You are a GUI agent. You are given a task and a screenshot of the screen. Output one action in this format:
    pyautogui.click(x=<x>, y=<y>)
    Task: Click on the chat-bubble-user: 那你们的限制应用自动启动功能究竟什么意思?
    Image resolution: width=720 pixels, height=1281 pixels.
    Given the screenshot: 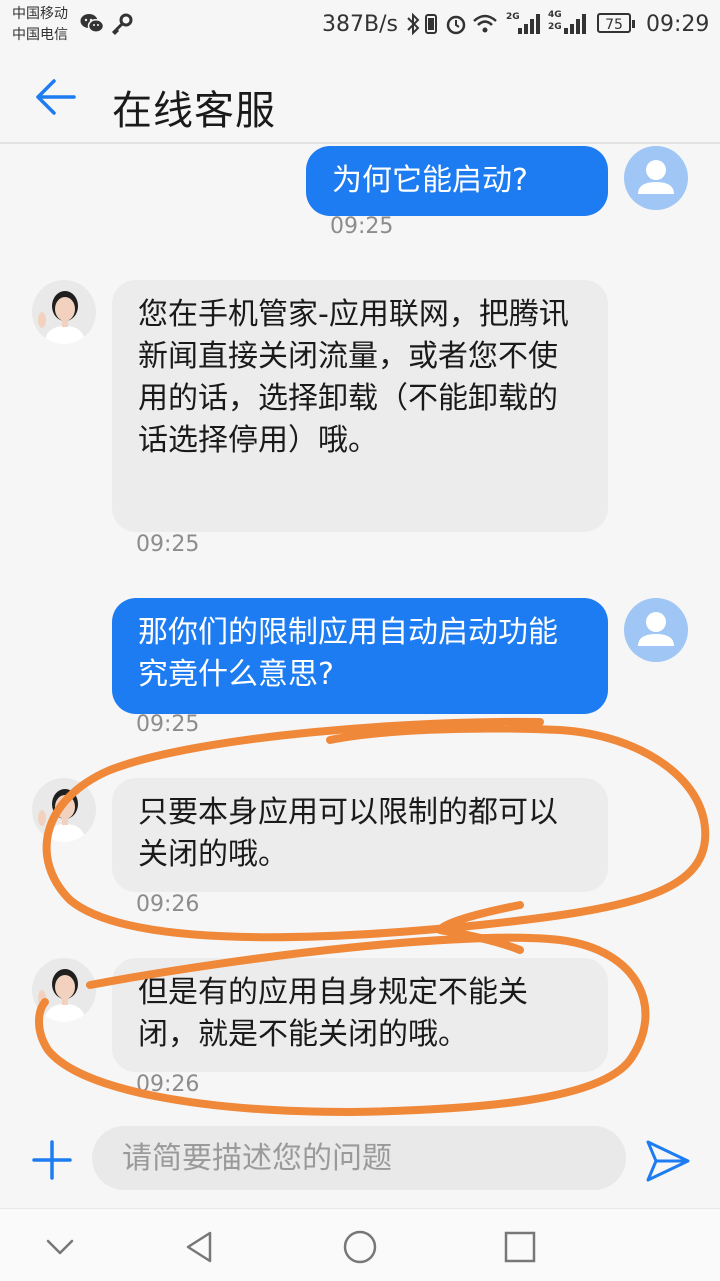 What is the action you would take?
    pyautogui.click(x=360, y=656)
    